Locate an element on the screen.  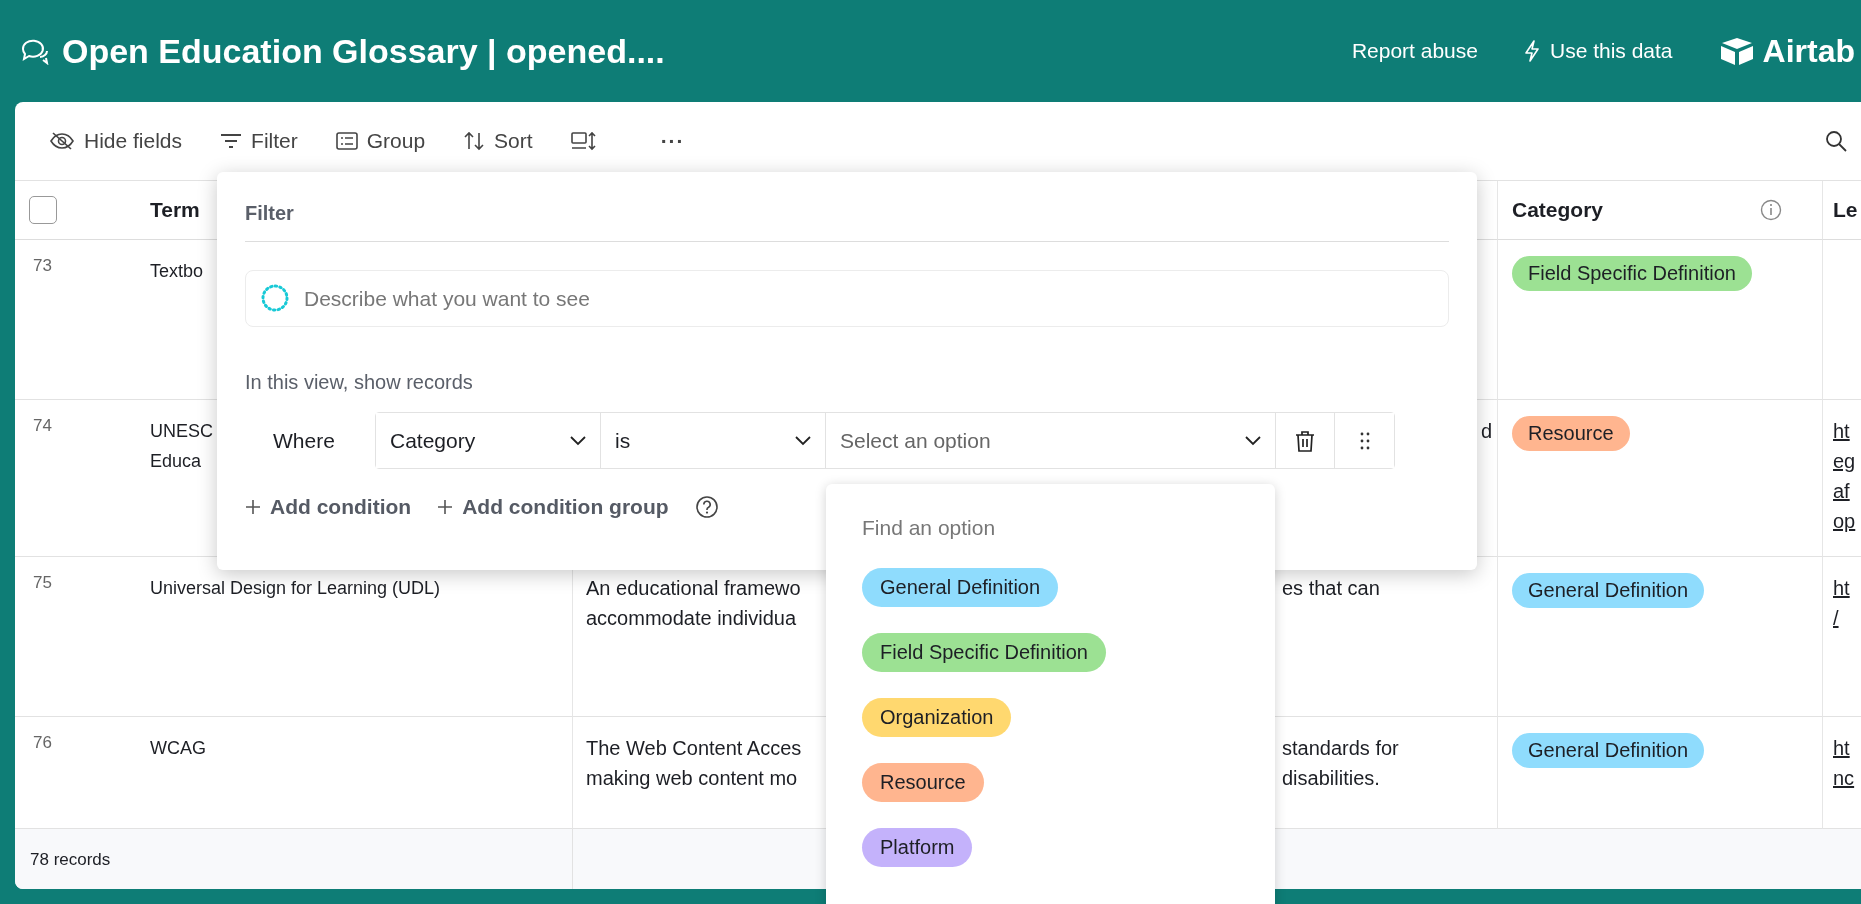
description-text: disabilities. is located at coordinates (1331, 778).